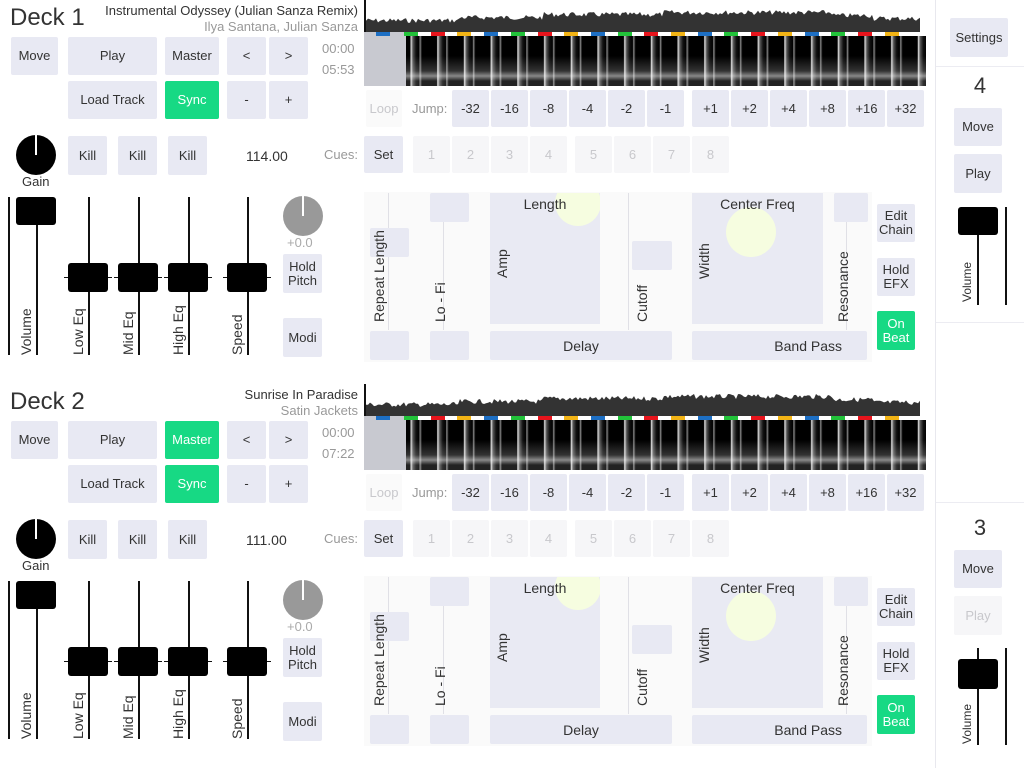 The image size is (1024, 768). What do you see at coordinates (36, 539) in the screenshot?
I see `gain-knob` at bounding box center [36, 539].